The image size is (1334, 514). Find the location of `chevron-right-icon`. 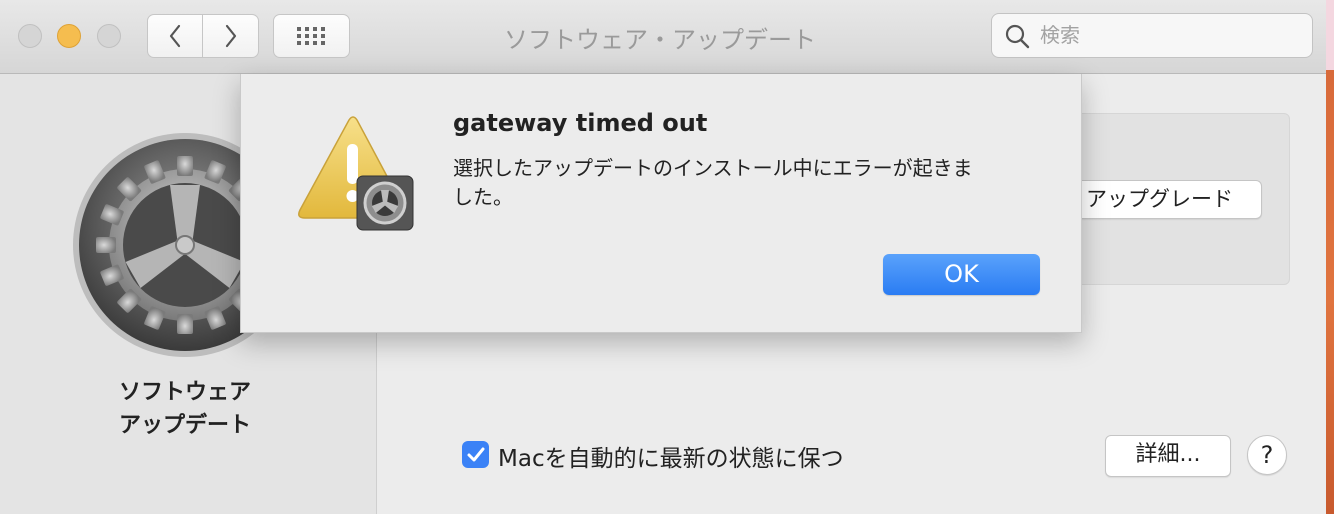

chevron-right-icon is located at coordinates (230, 36).